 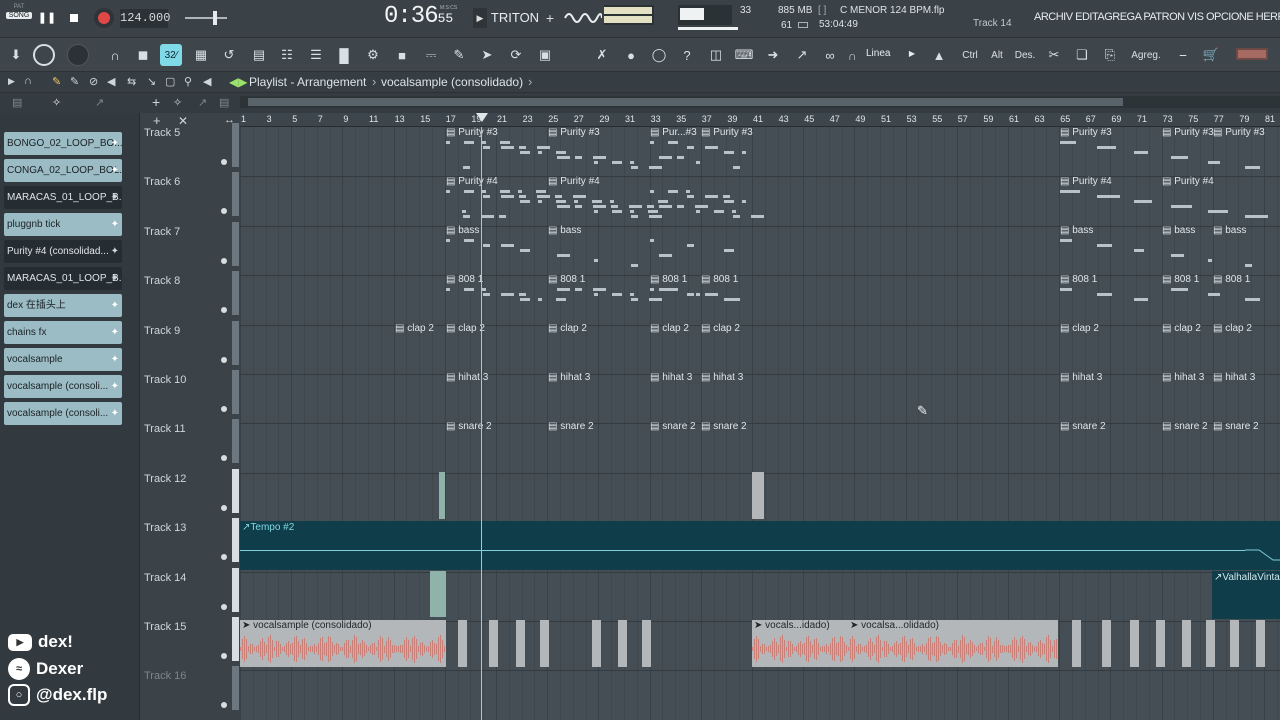 I want to click on keyboard-icon: ⌨, so click(x=744, y=55).